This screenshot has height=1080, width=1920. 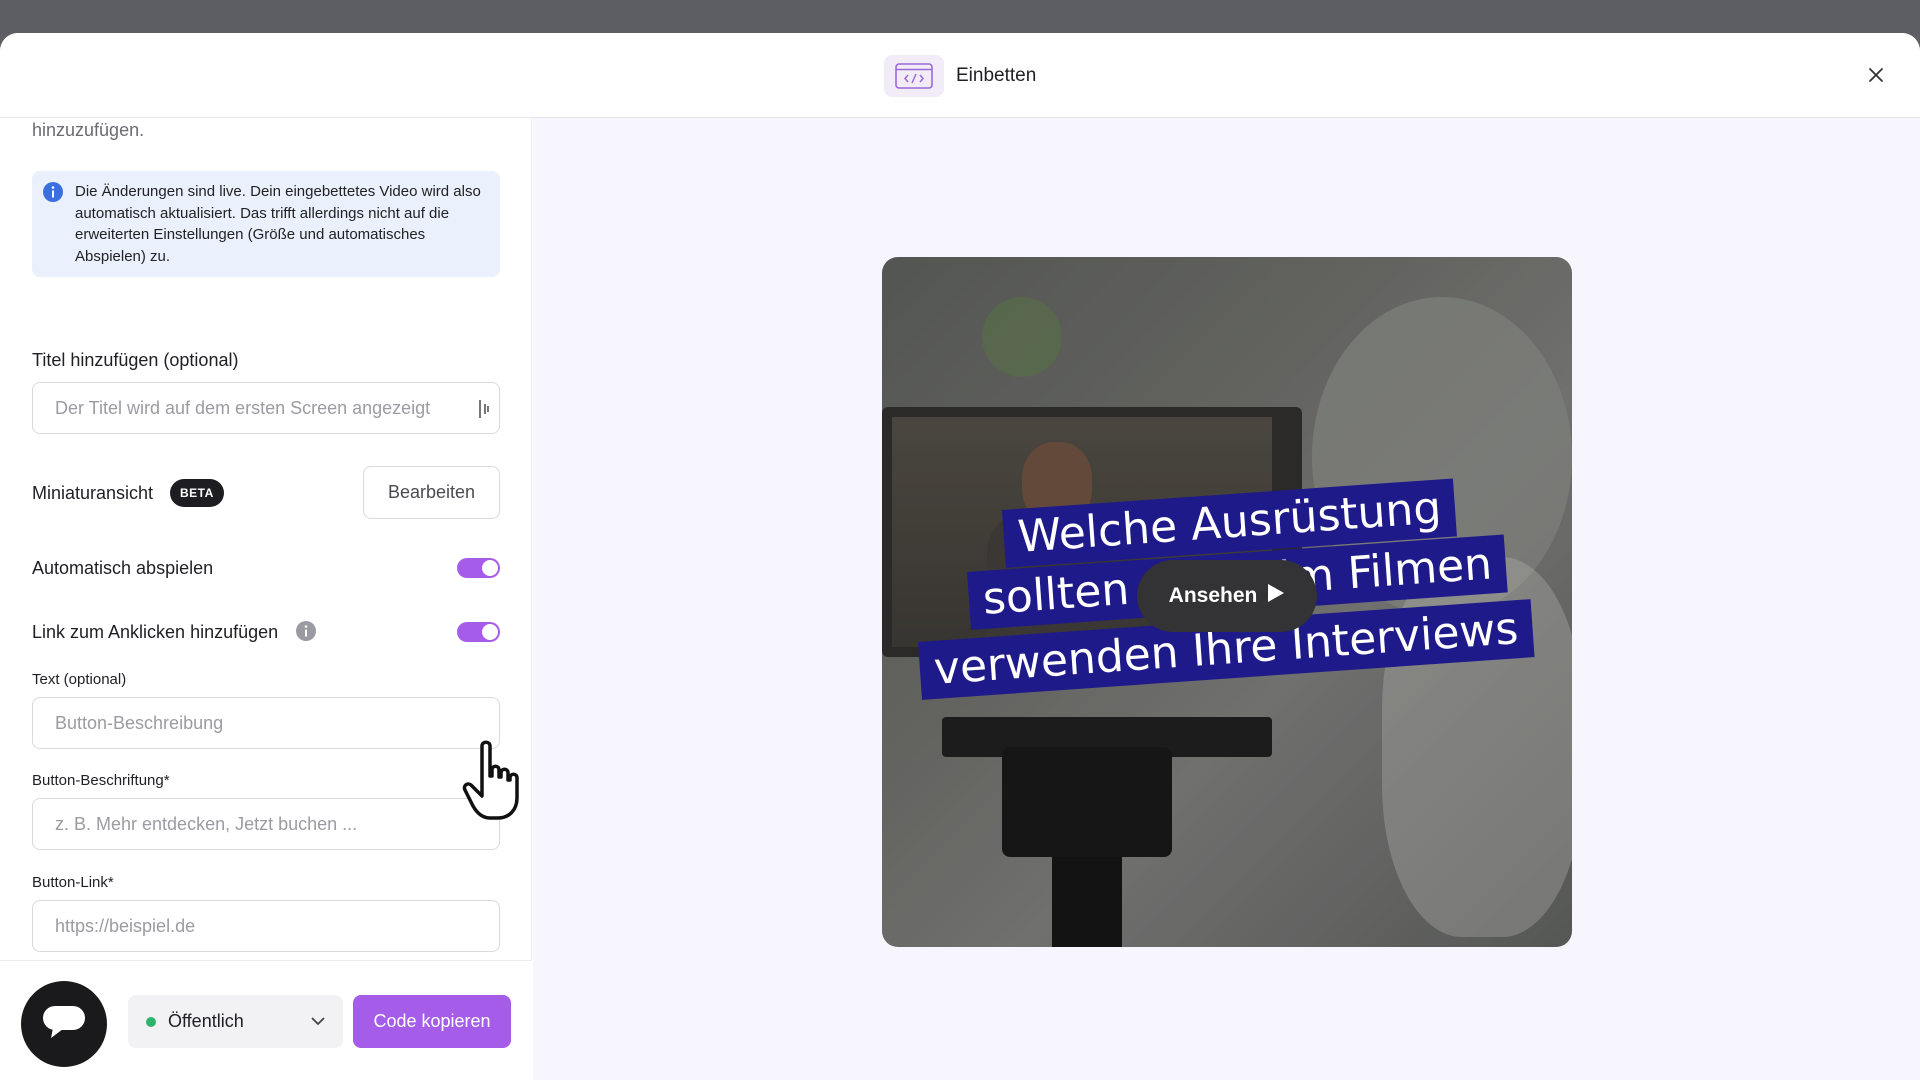 What do you see at coordinates (484, 411) in the screenshot?
I see `text-cursor-icon` at bounding box center [484, 411].